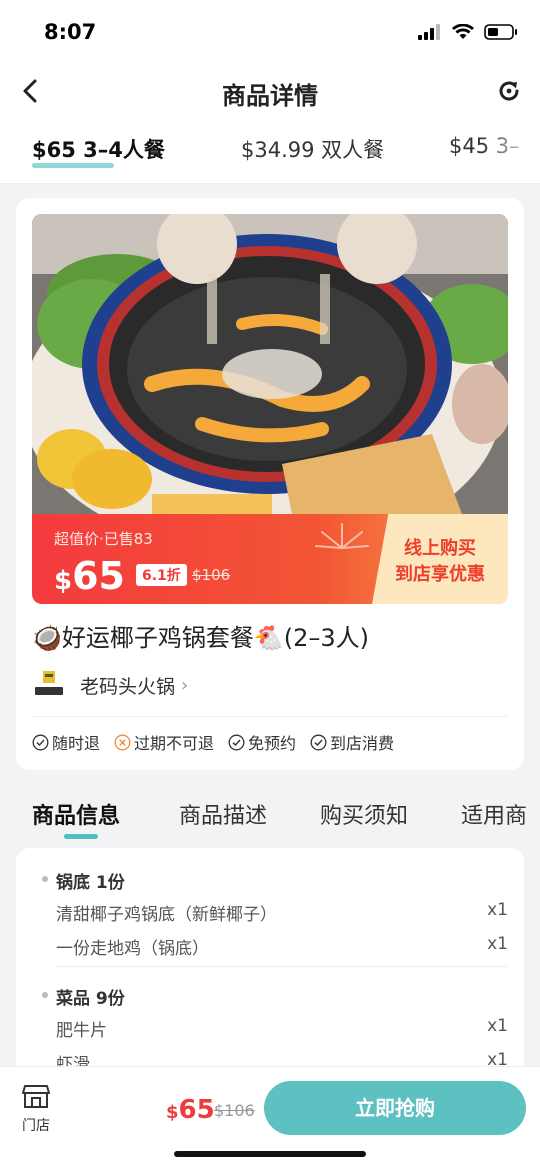 This screenshot has height=1169, width=540. What do you see at coordinates (81, 836) in the screenshot?
I see `active-tab-indicator` at bounding box center [81, 836].